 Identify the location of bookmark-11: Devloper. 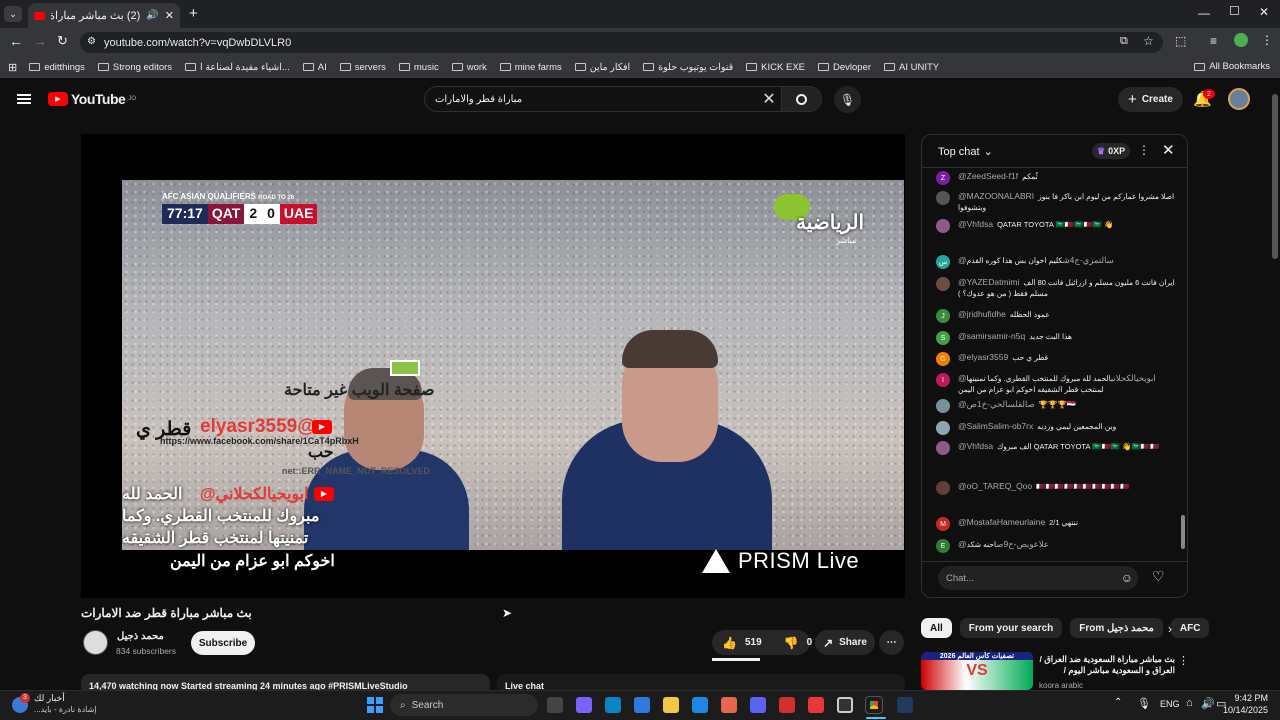
(844, 67).